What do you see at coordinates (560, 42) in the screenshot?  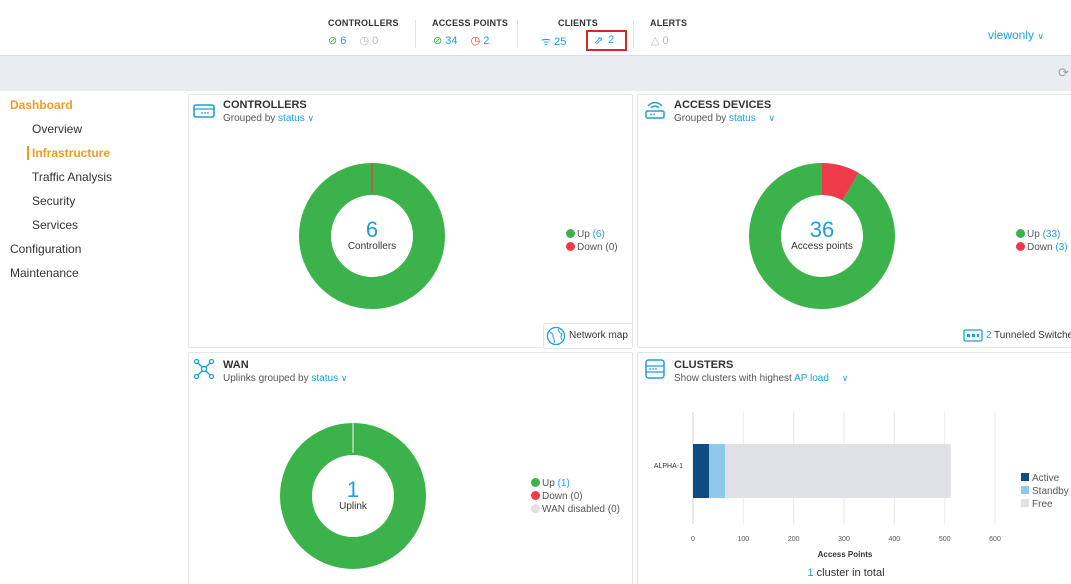 I see `wireless-clients-count: 25` at bounding box center [560, 42].